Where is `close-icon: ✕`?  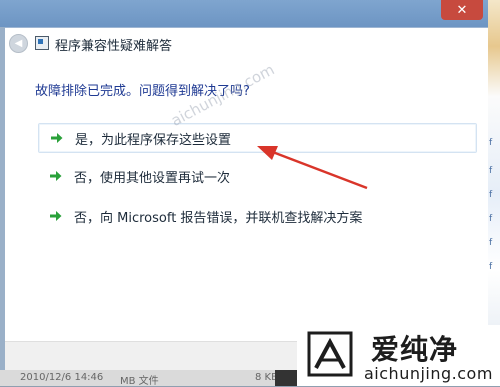
close-icon: ✕ is located at coordinates (462, 10).